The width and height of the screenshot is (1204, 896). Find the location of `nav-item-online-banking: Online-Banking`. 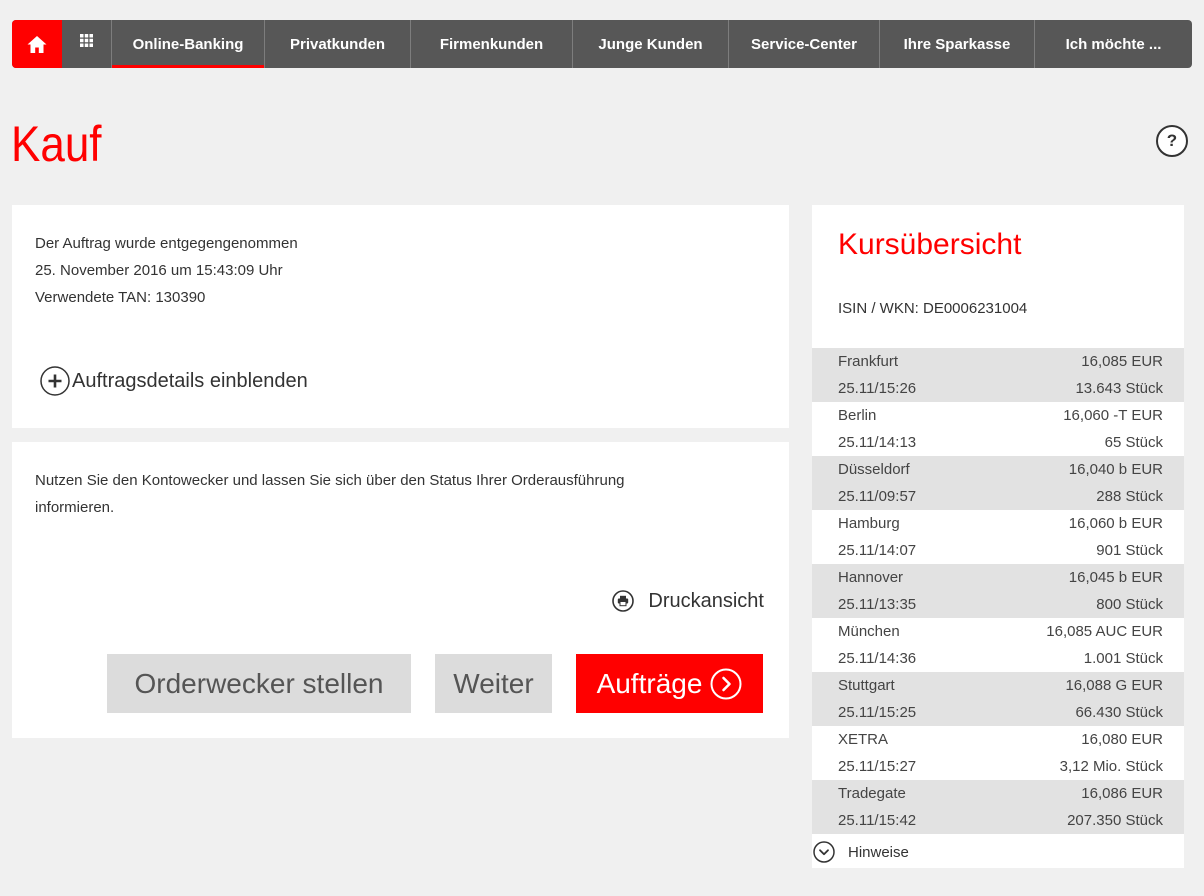

nav-item-online-banking: Online-Banking is located at coordinates (187, 44).